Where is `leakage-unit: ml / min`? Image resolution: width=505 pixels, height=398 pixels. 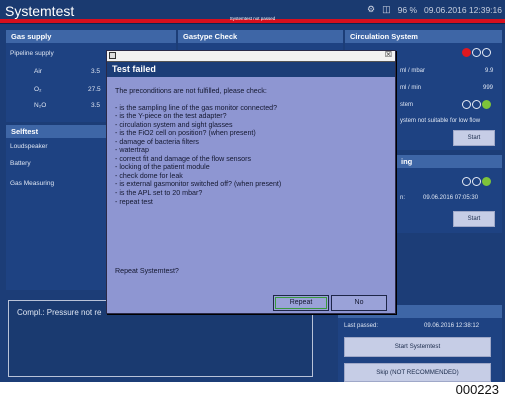 leakage-unit: ml / min is located at coordinates (410, 88).